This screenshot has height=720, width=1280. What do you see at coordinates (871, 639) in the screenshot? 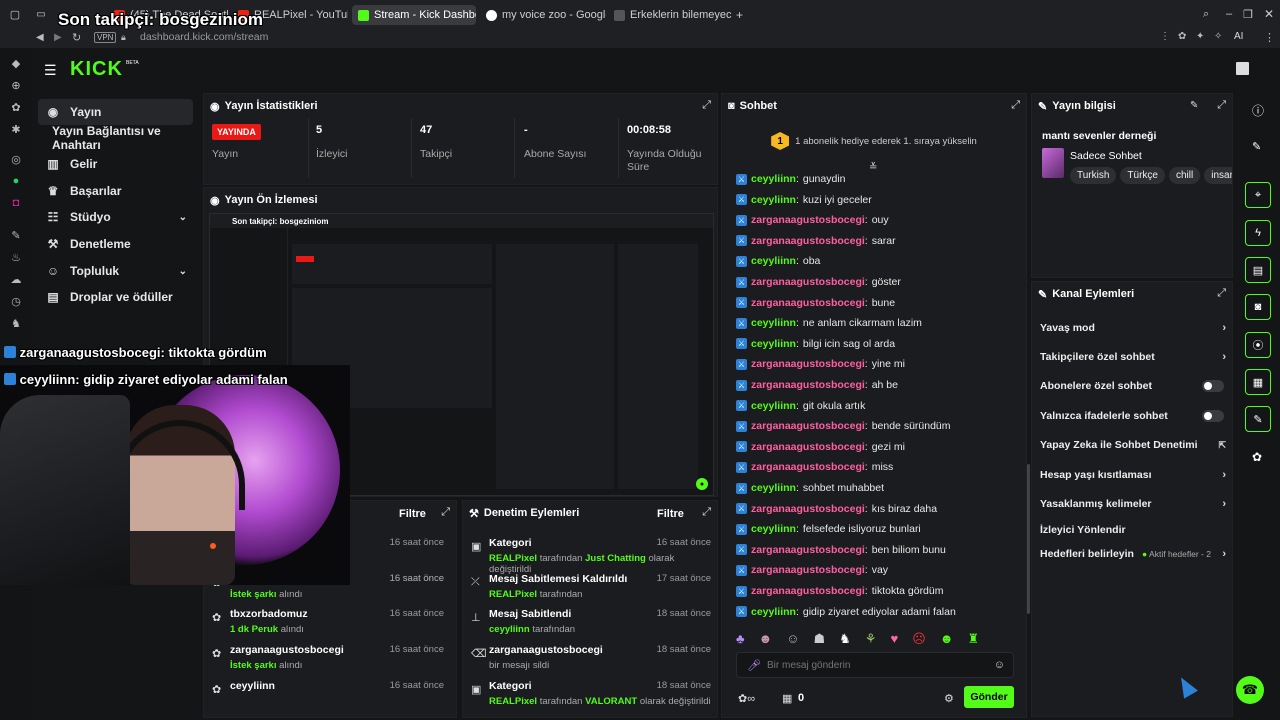
I see `emote-icon: ⚘` at bounding box center [871, 639].